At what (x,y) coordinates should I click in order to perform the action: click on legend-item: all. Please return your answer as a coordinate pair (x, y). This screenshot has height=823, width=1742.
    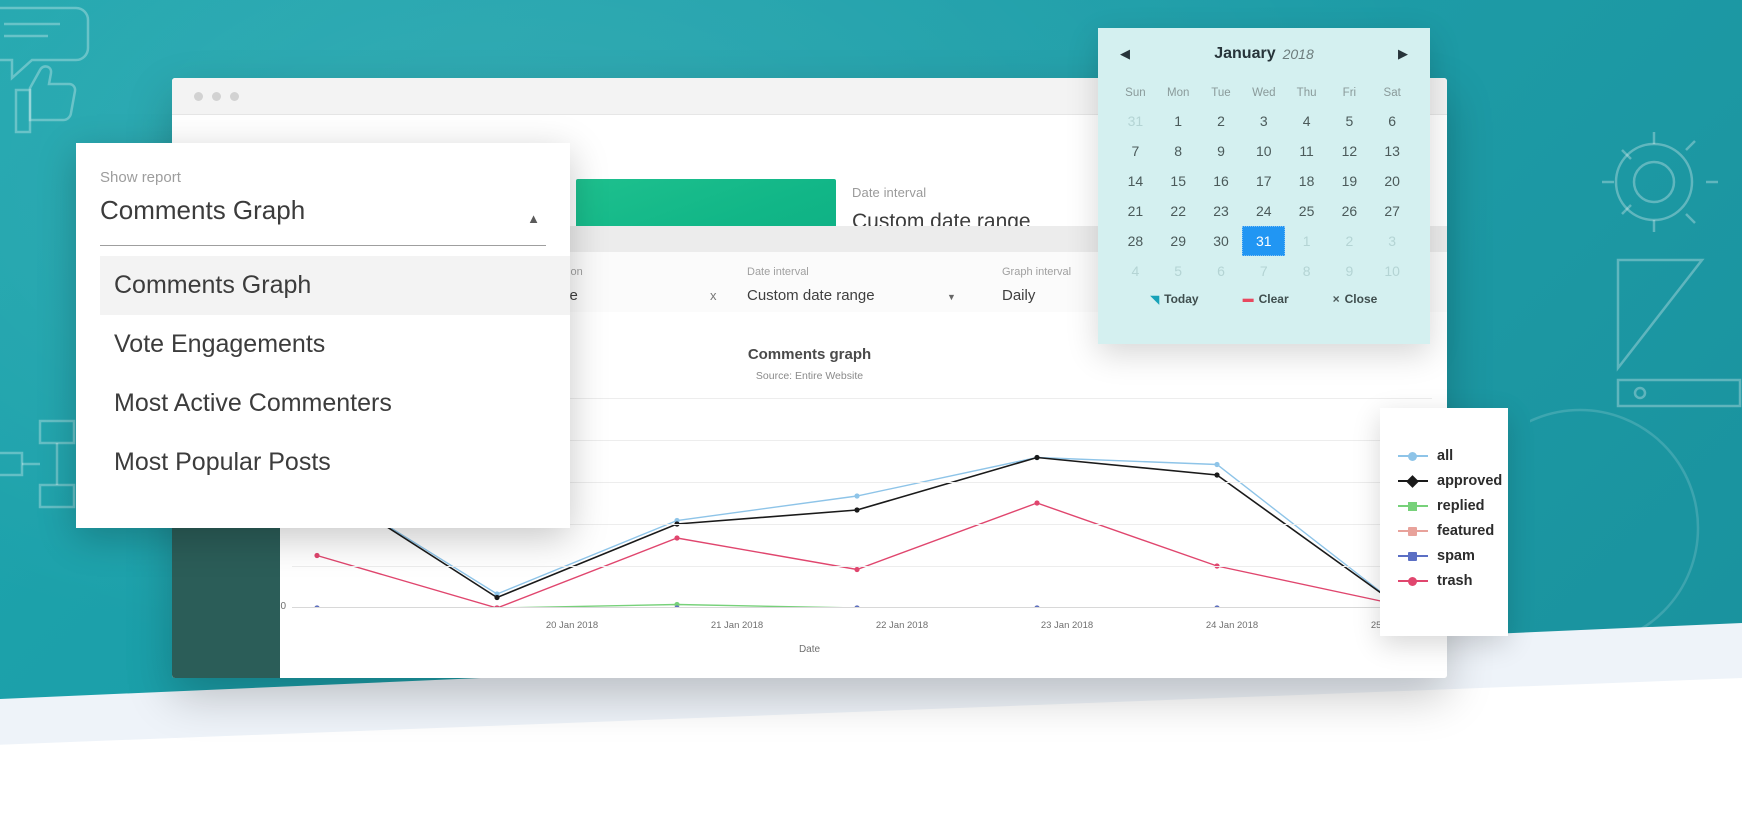
    Looking at the image, I should click on (1453, 456).